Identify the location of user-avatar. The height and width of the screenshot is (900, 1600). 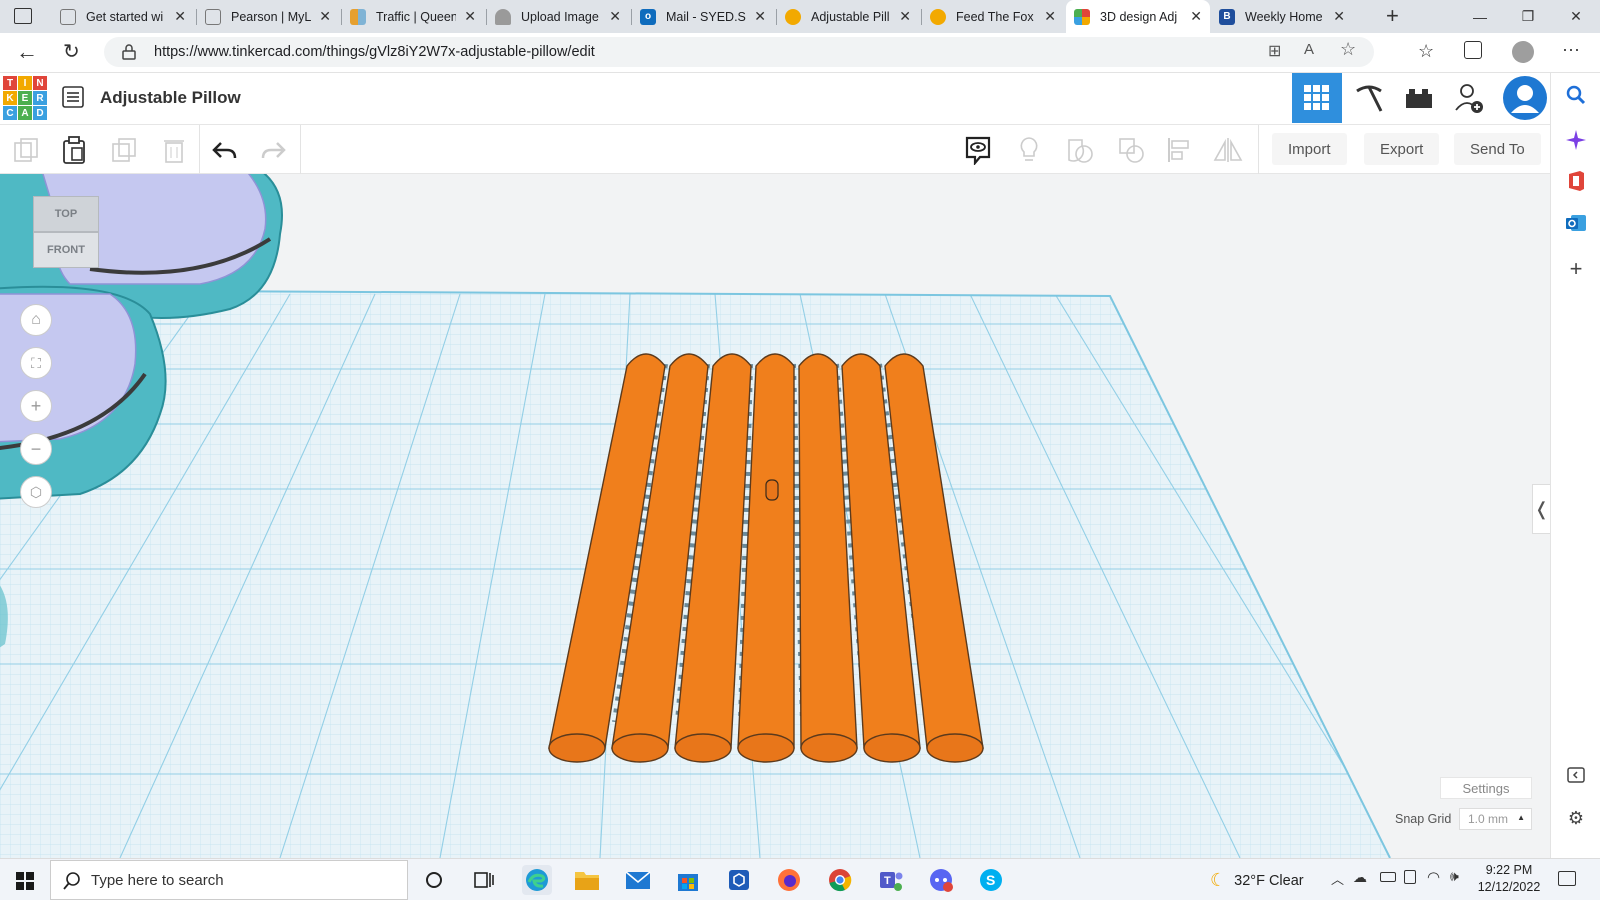
(1525, 98).